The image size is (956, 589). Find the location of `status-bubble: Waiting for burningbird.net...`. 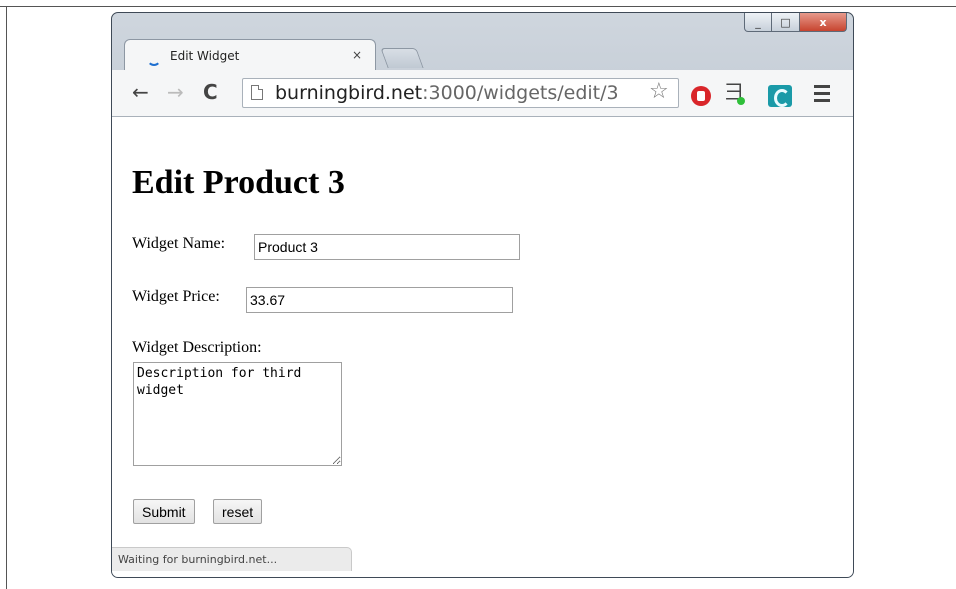

status-bubble: Waiting for burningbird.net... is located at coordinates (232, 559).